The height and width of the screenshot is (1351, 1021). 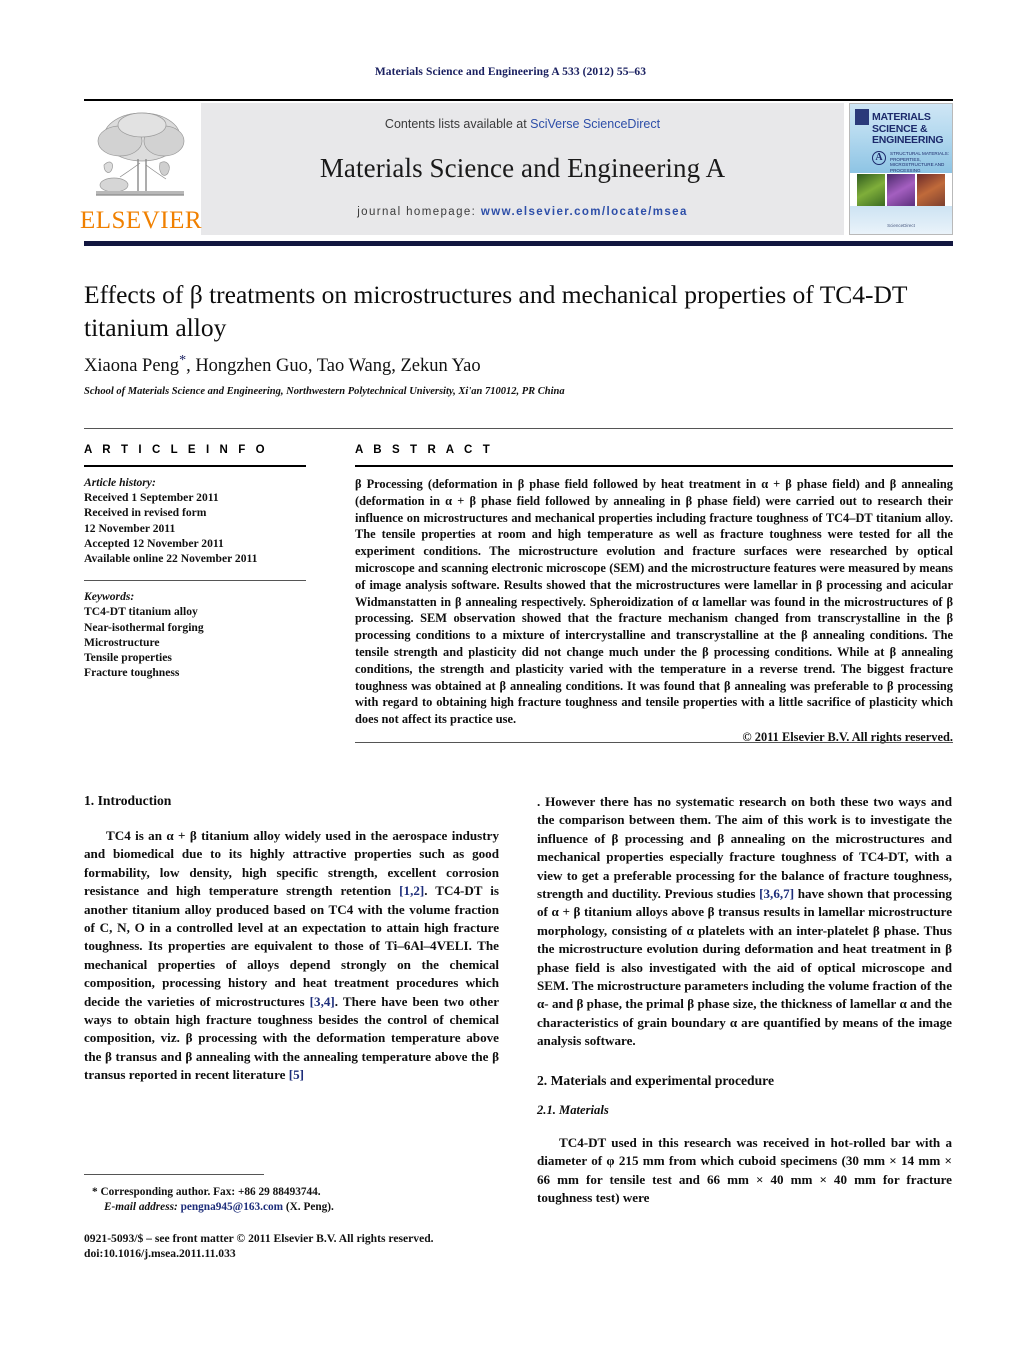 I want to click on masthead-accent-bar, so click(x=518, y=243).